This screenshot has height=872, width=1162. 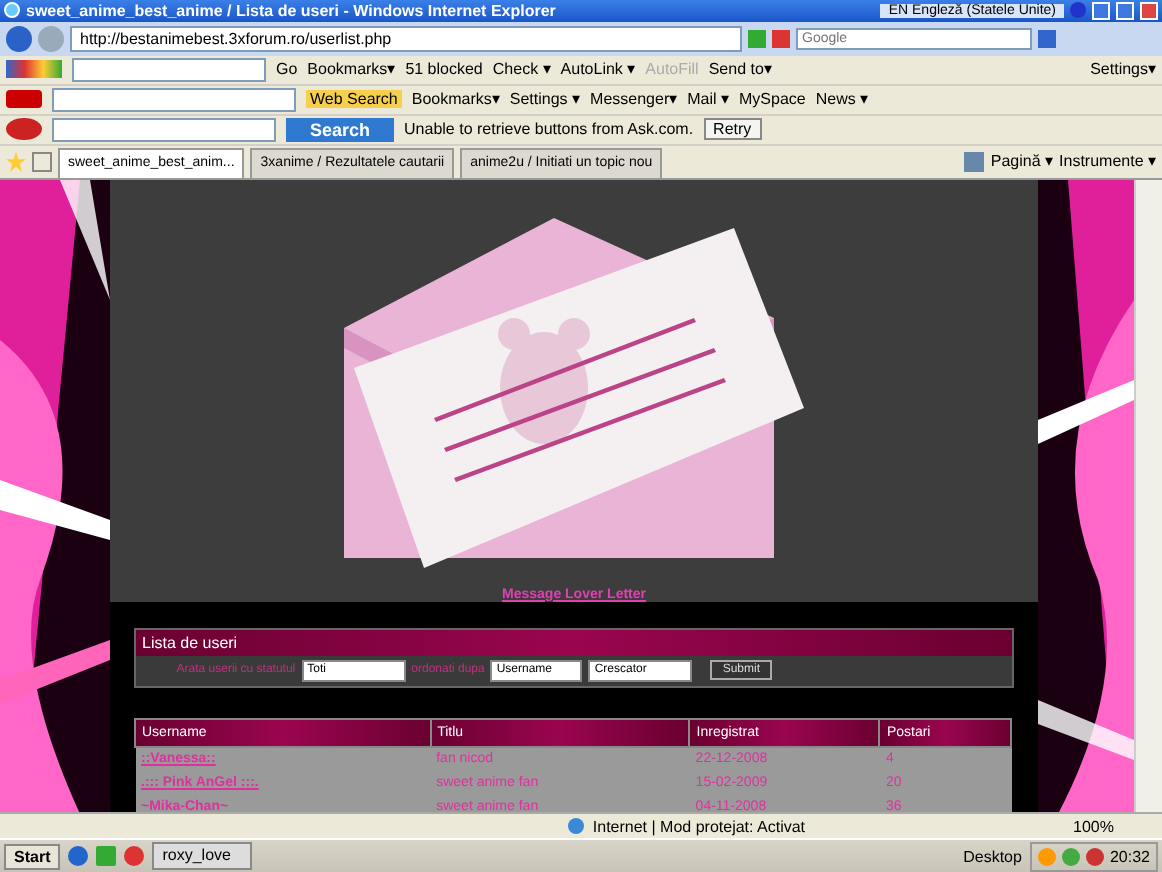 I want to click on go-button: Go, so click(x=287, y=69).